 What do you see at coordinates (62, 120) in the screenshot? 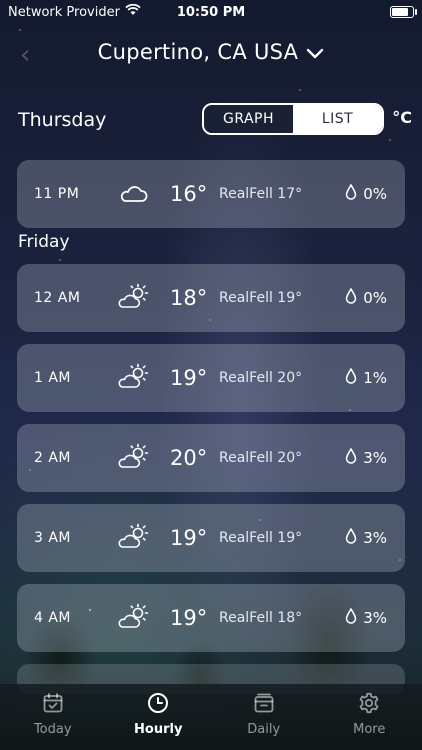
I see `day-label: Thursday` at bounding box center [62, 120].